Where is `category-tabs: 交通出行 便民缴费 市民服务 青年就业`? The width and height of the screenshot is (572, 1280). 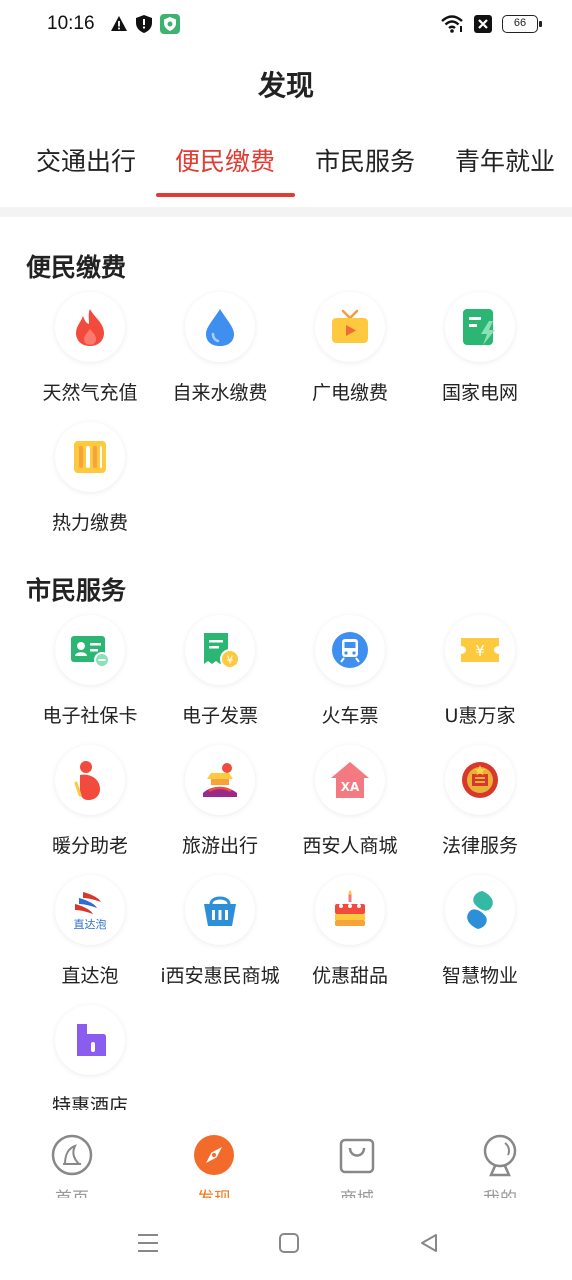 category-tabs: 交通出行 便民缴费 市民服务 青年就业 is located at coordinates (286, 167).